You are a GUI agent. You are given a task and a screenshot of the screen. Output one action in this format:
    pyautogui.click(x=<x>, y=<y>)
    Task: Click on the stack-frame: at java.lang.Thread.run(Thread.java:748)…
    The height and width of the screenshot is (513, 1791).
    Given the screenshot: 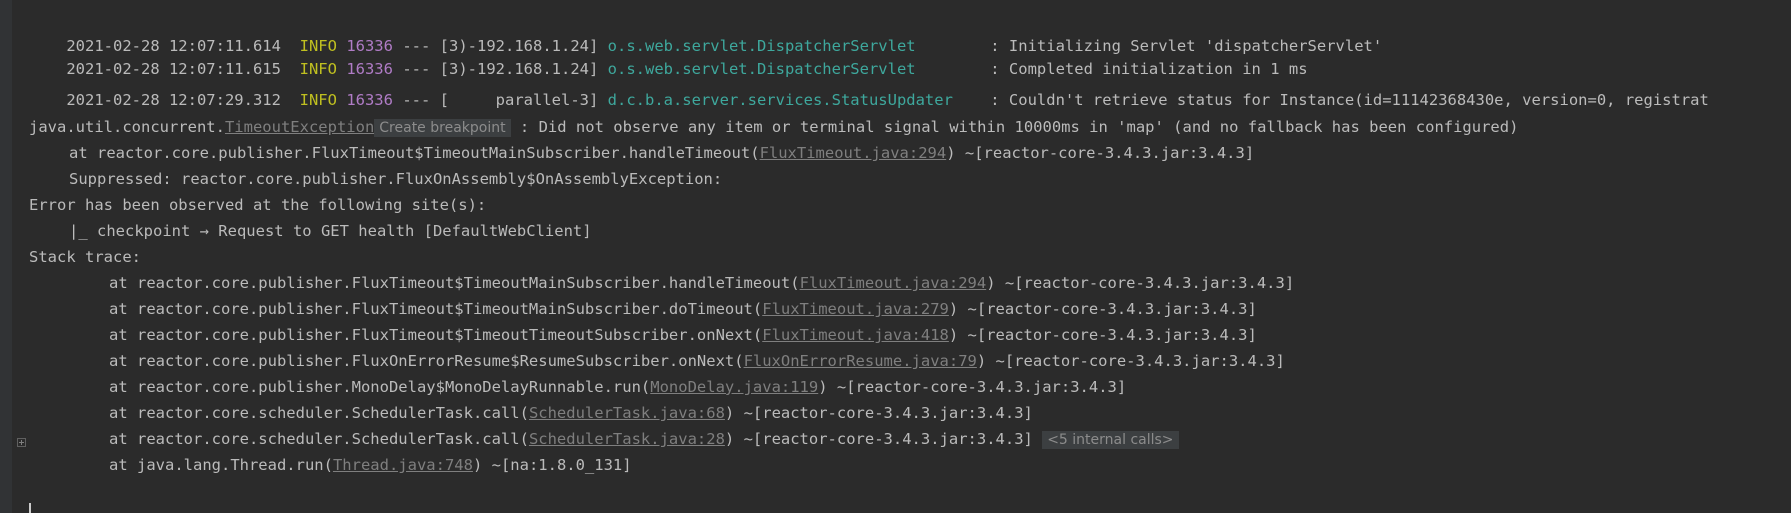 What is the action you would take?
    pyautogui.click(x=370, y=465)
    